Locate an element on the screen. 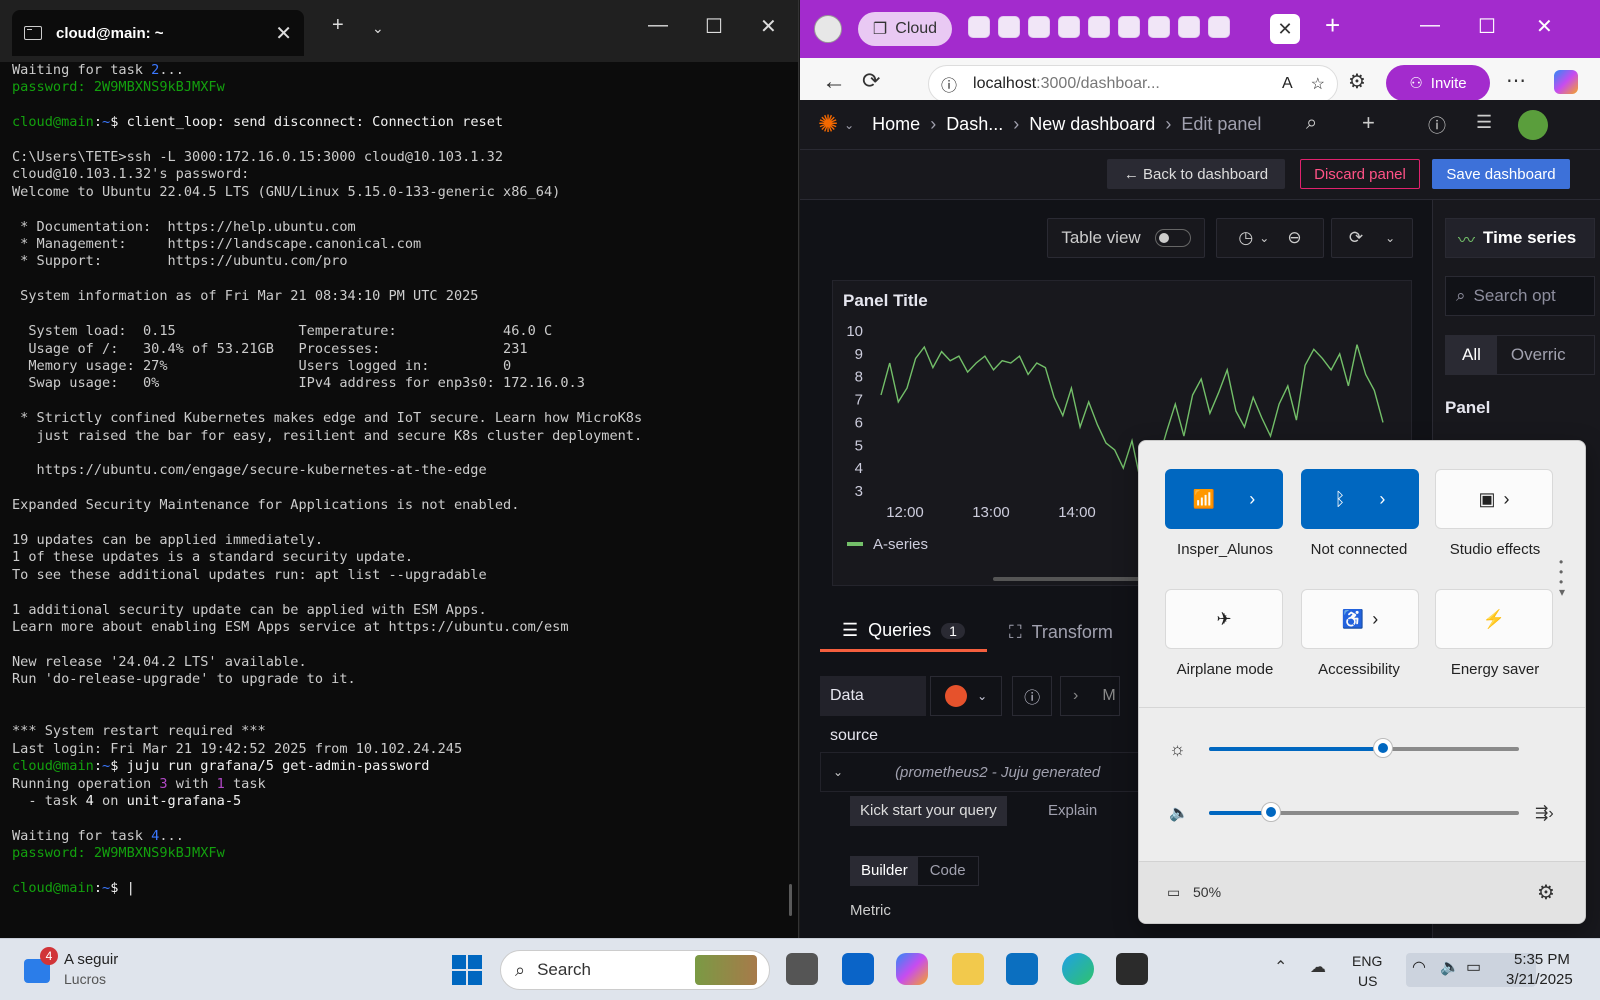 This screenshot has width=1600, height=1000. onedrive-icon: ☁ is located at coordinates (1318, 967).